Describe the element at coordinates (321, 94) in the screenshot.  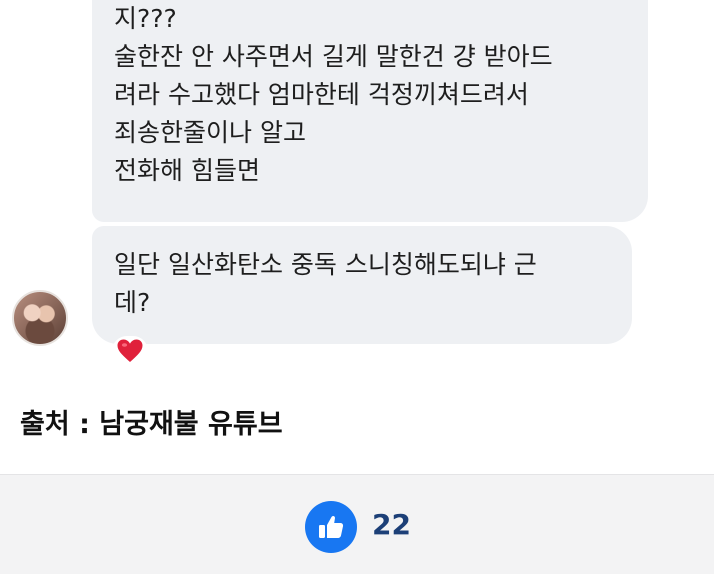
I see `message-line: 려라 수고했다 엄마한테 걱정끼쳐드려서` at that location.